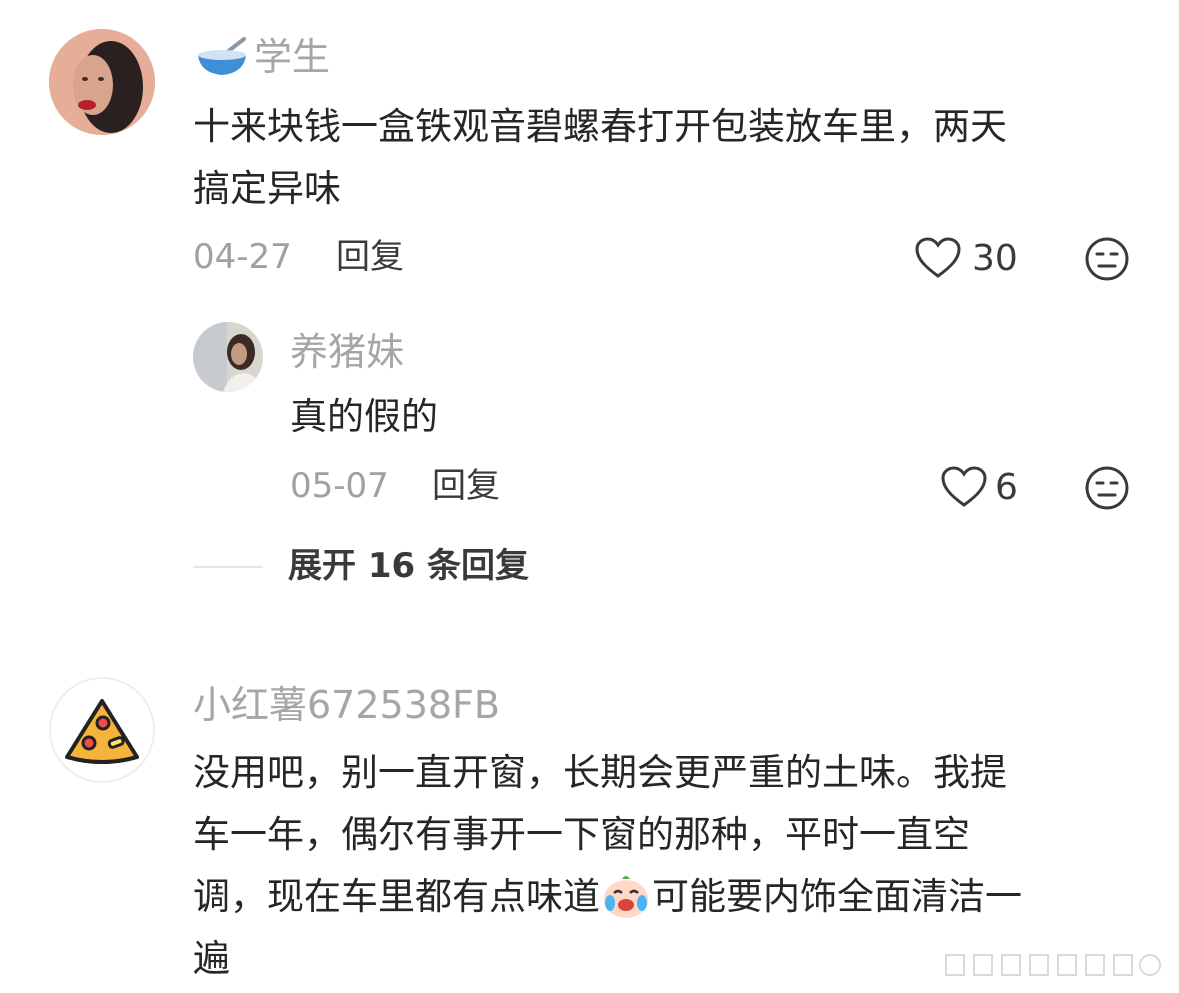  Describe the element at coordinates (339, 486) in the screenshot. I see `reply-date: 05-07` at that location.